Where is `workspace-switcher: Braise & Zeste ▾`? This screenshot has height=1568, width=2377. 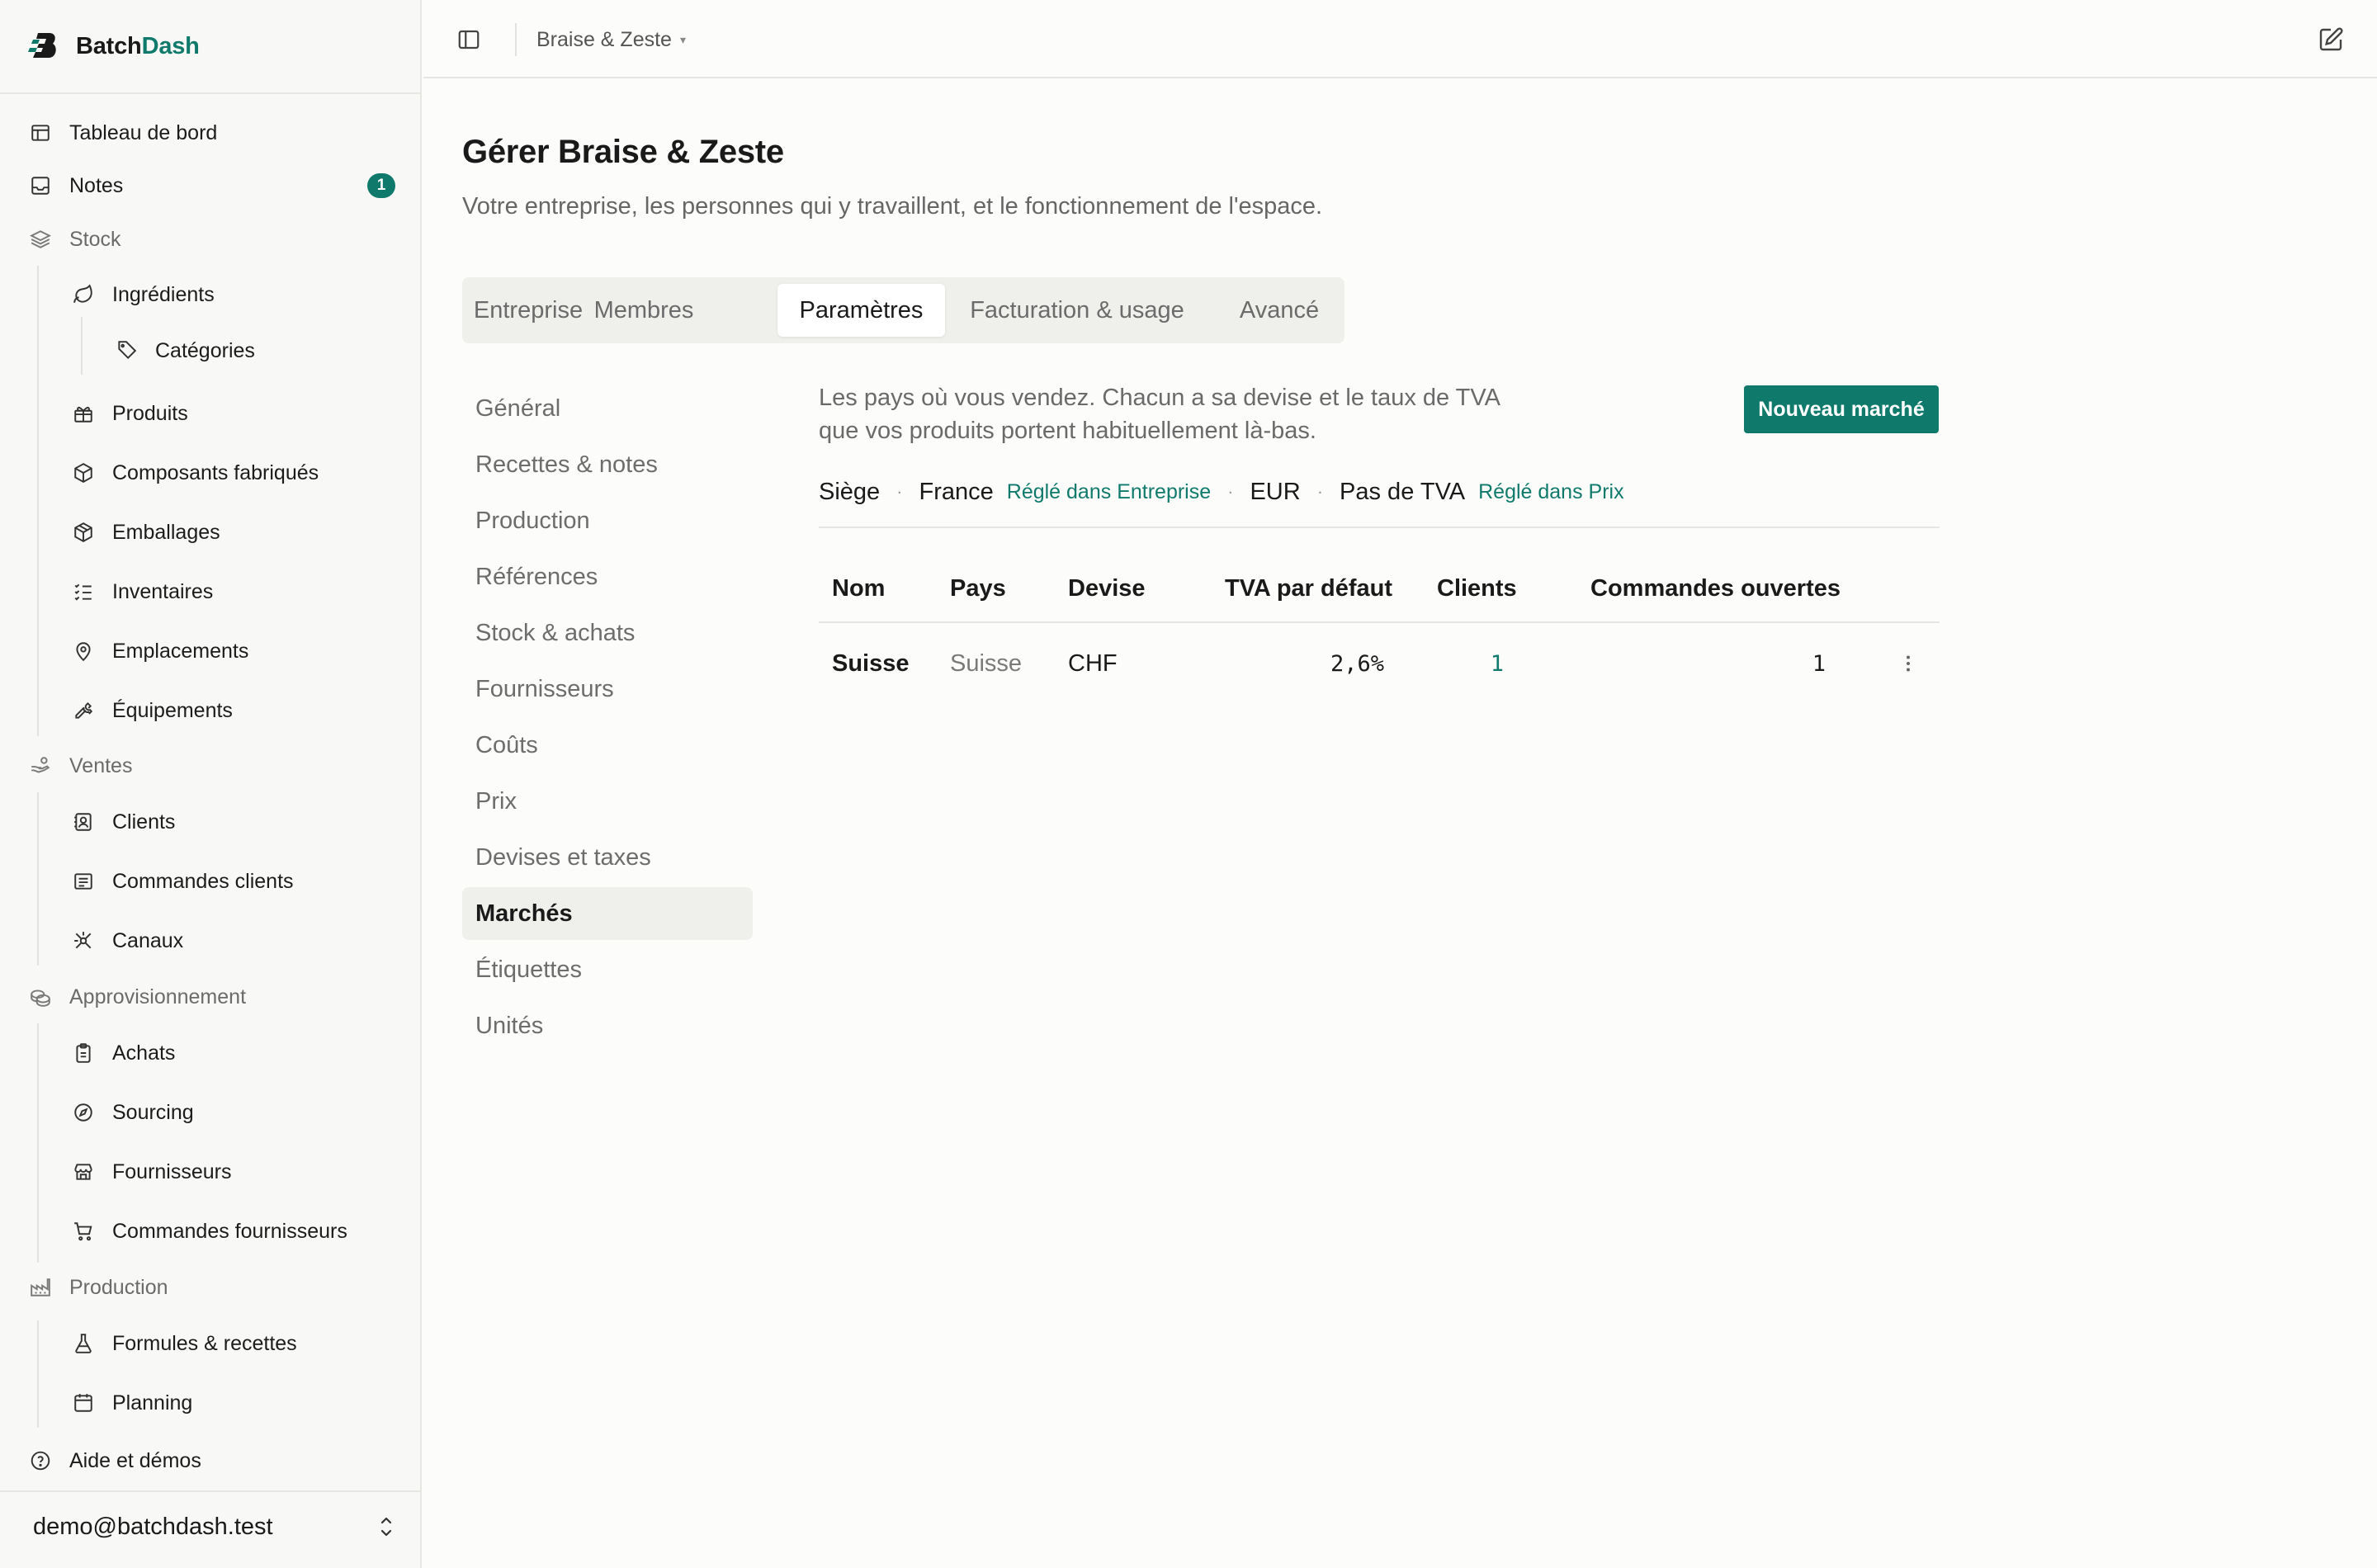 workspace-switcher: Braise & Zeste ▾ is located at coordinates (611, 39).